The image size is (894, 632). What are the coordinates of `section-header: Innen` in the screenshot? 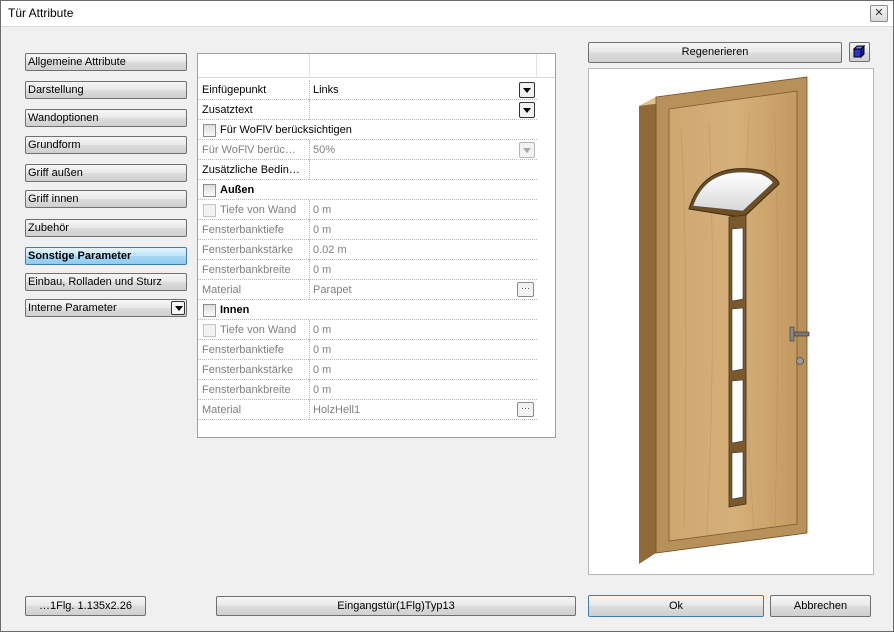 It's located at (235, 310).